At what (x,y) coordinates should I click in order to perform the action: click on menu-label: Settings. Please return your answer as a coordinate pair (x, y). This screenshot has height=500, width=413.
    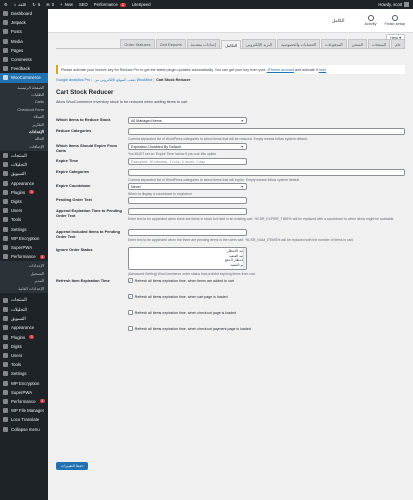
    Looking at the image, I should click on (19, 374).